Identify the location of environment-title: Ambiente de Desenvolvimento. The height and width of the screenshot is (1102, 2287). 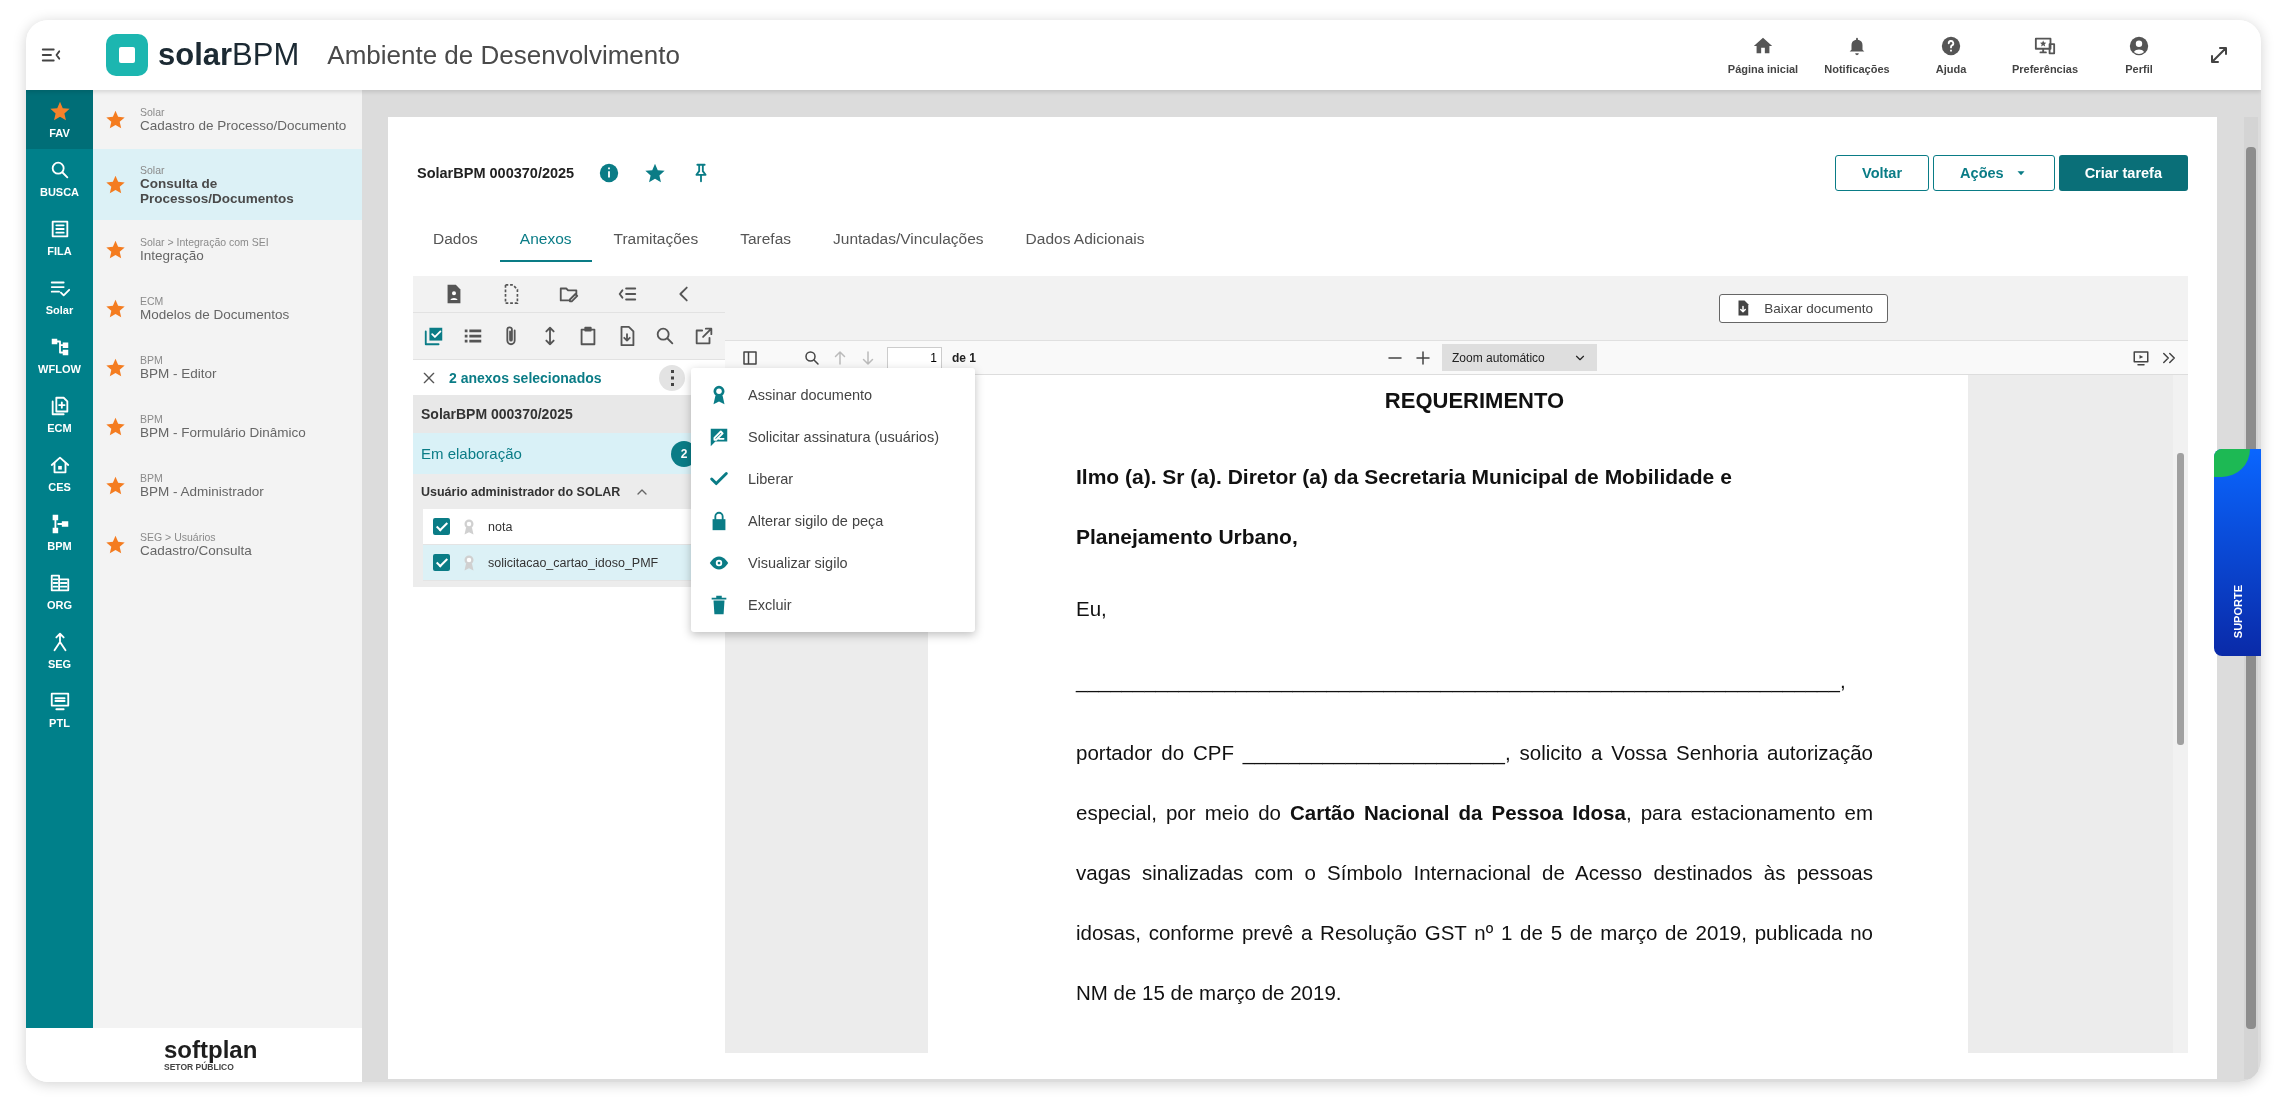
(503, 55).